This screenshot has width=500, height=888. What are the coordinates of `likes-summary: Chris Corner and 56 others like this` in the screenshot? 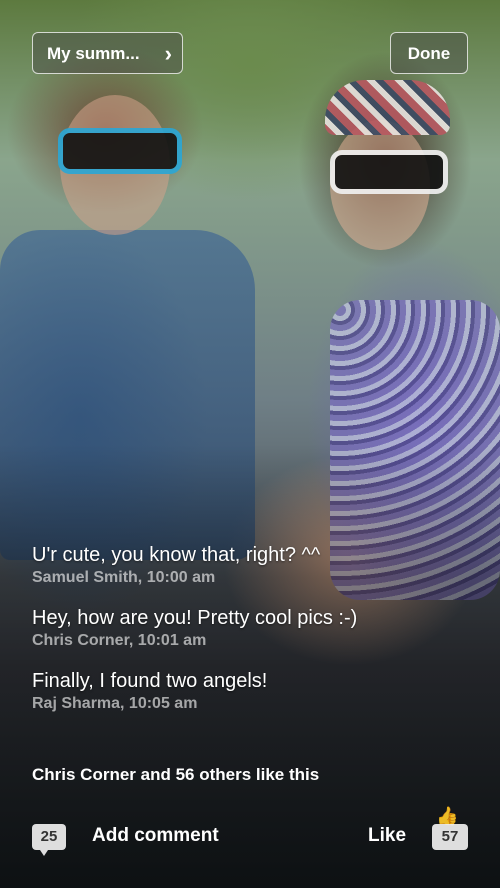 It's located at (175, 775).